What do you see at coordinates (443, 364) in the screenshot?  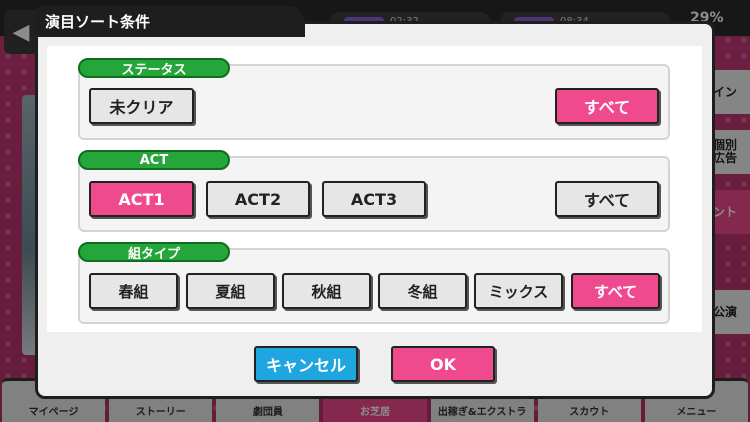 I see `ok-button: OK` at bounding box center [443, 364].